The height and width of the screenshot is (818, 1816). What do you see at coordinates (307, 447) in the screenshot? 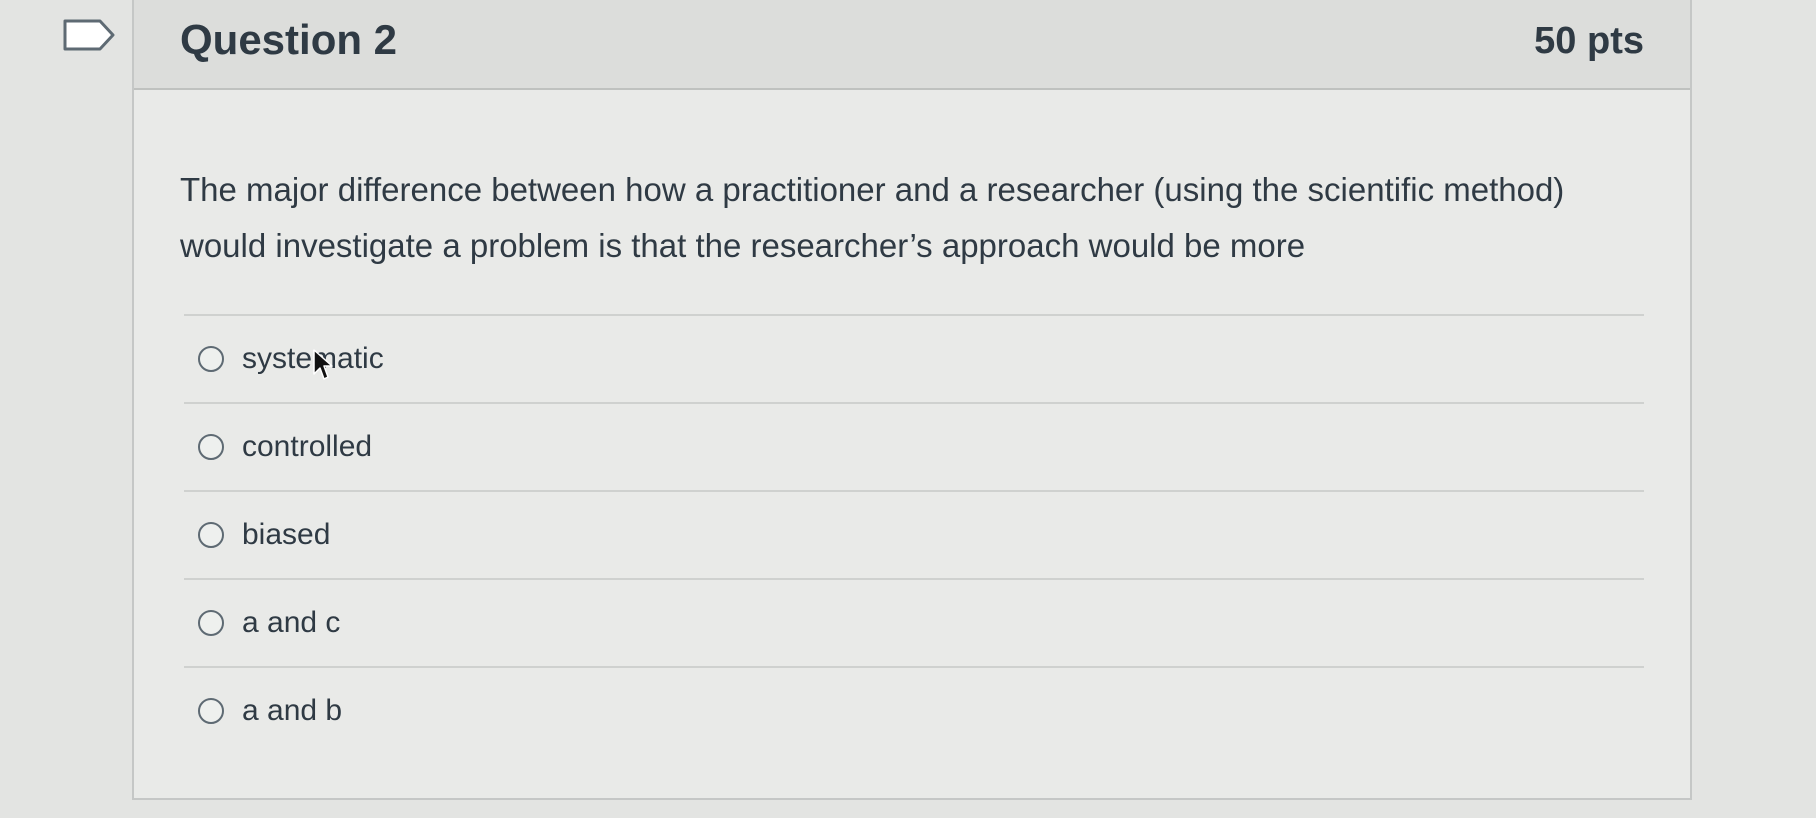
I see `answer-label: controlled` at bounding box center [307, 447].